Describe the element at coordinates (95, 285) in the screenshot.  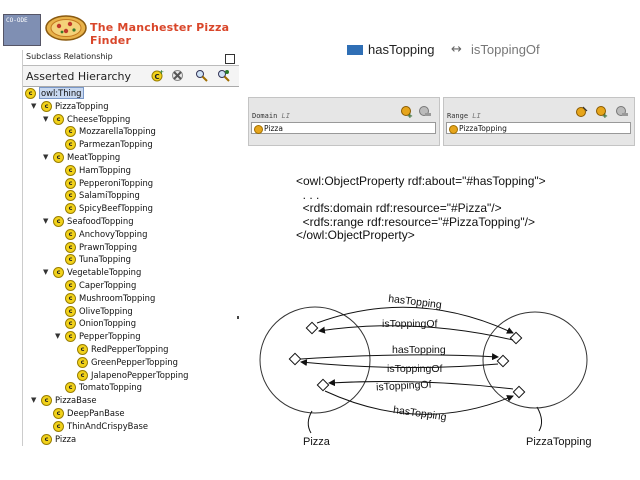
I see `tree-item-capertopping: c CaperTopping` at that location.